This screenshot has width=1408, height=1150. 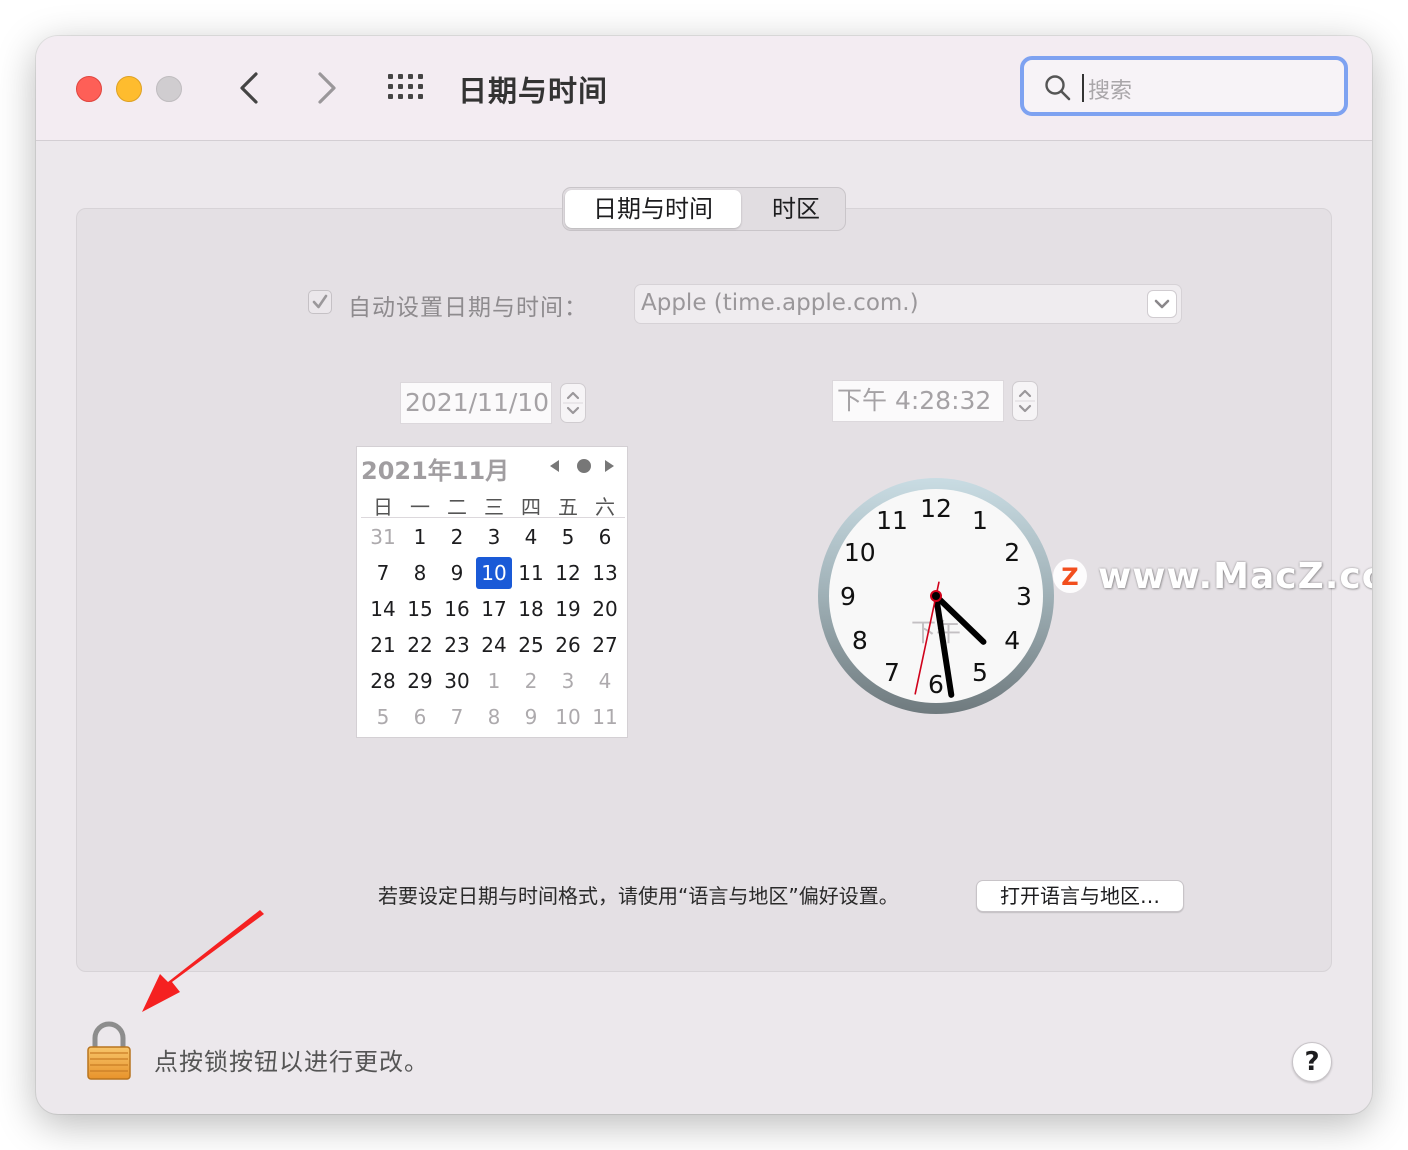 I want to click on calendar-weekday: 六, so click(x=605, y=507).